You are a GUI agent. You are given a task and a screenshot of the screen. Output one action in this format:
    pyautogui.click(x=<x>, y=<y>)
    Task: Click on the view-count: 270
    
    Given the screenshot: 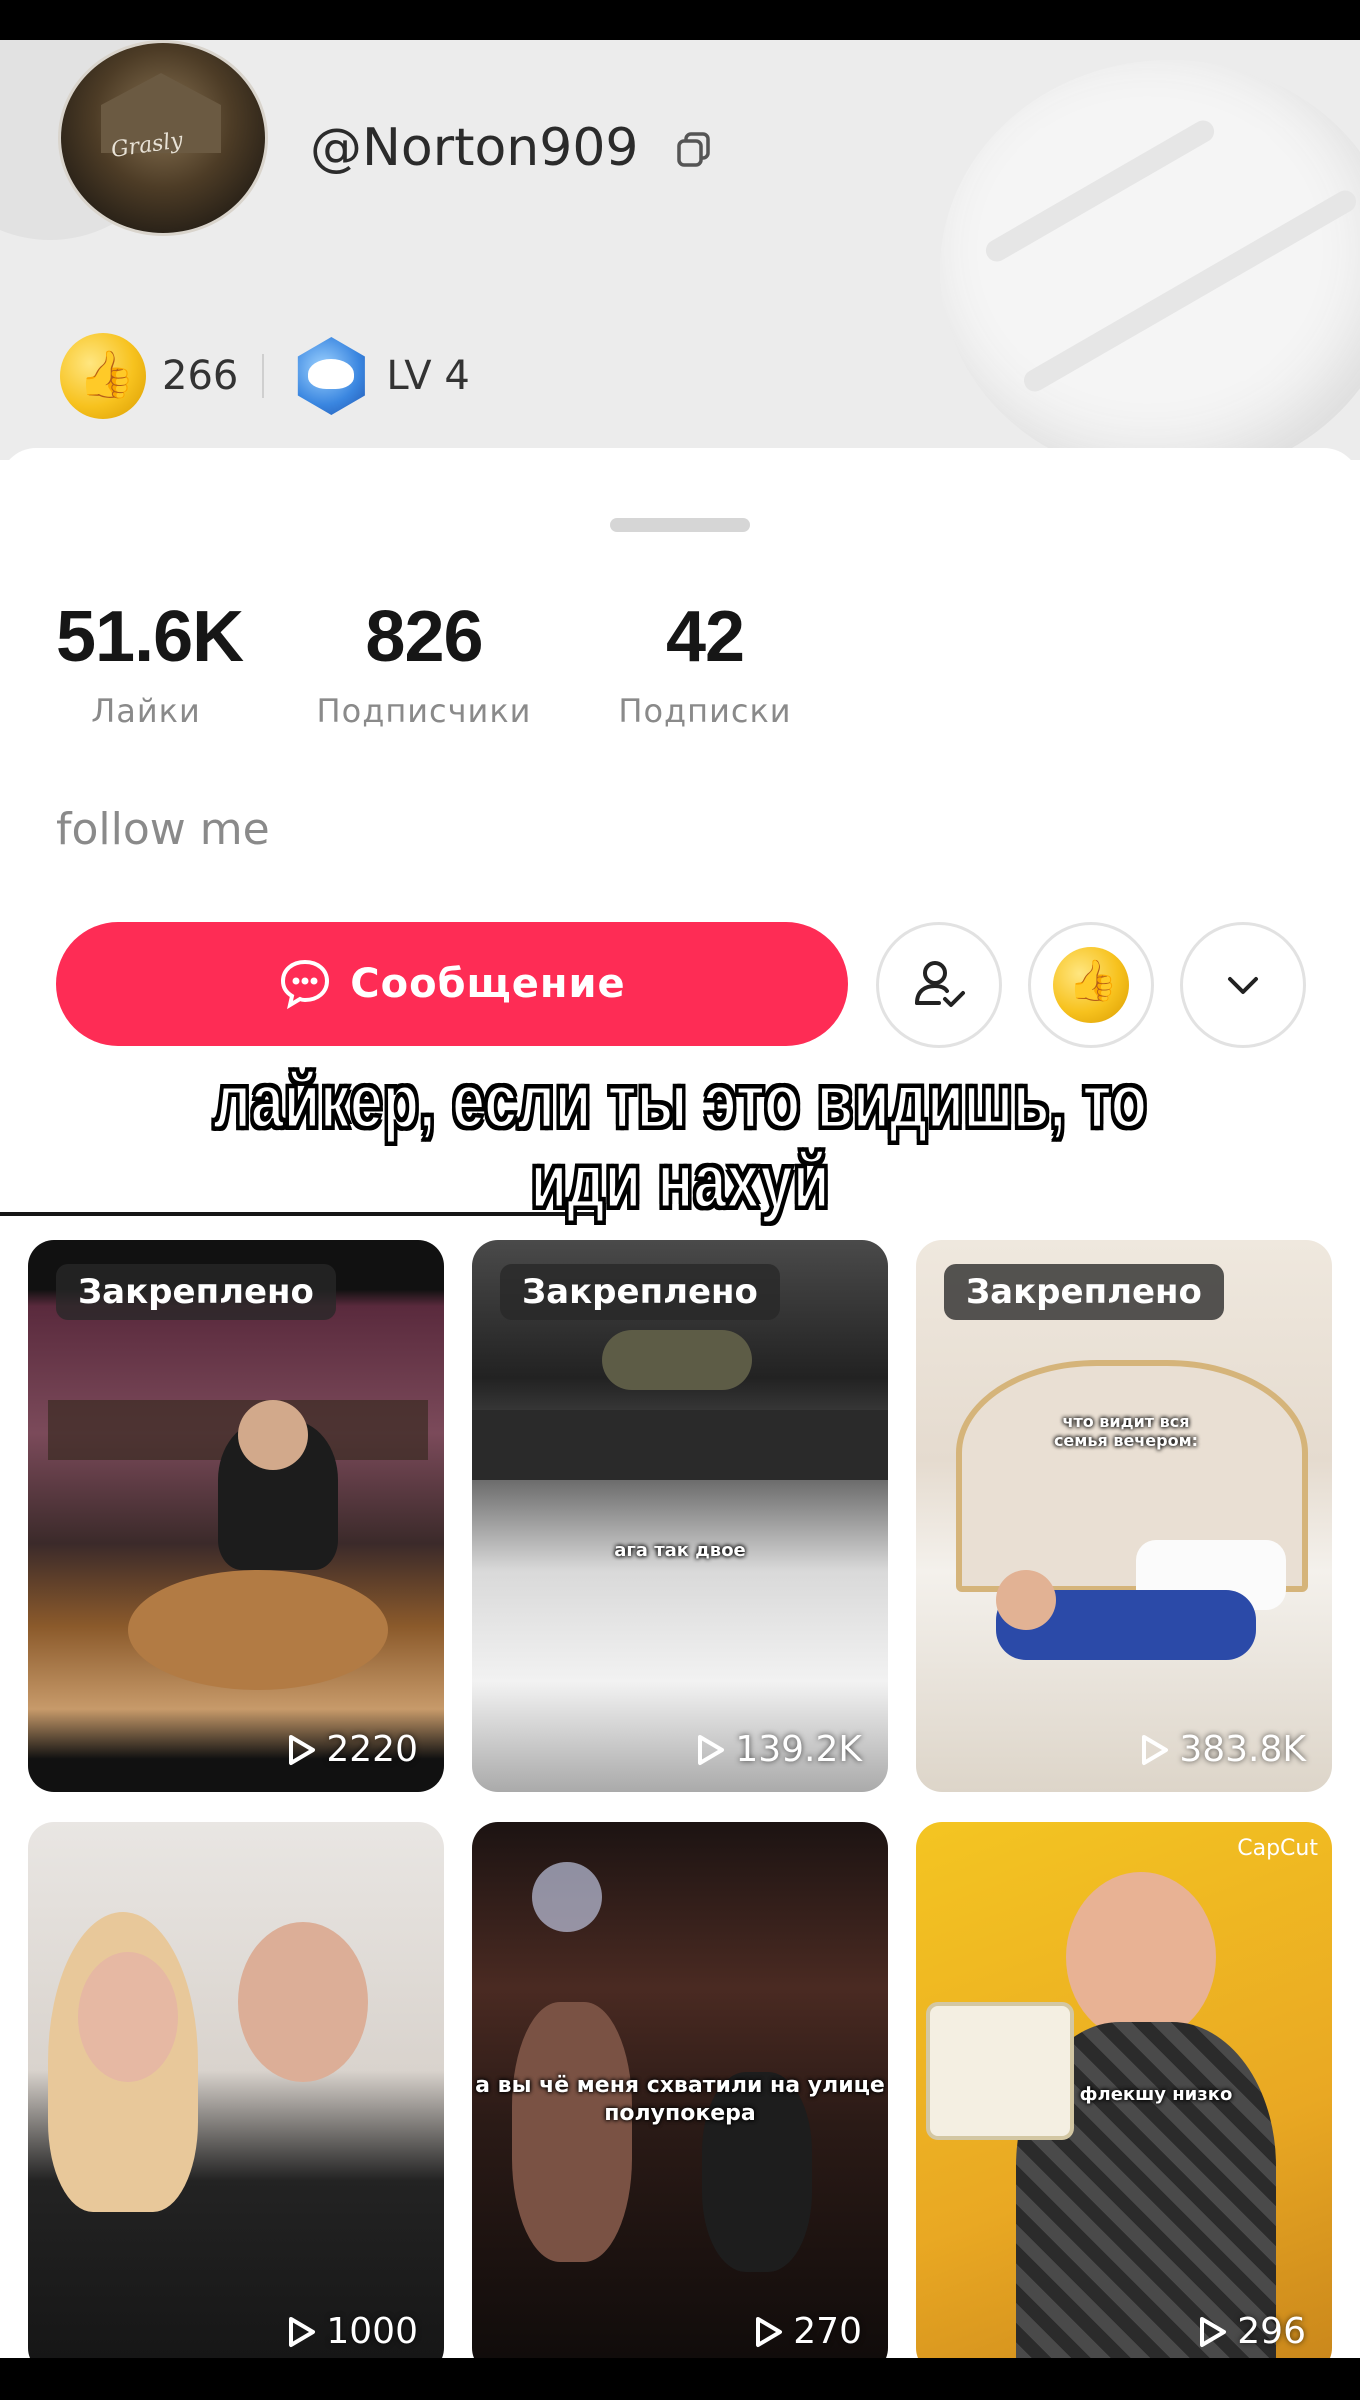 What is the action you would take?
    pyautogui.click(x=805, y=2331)
    